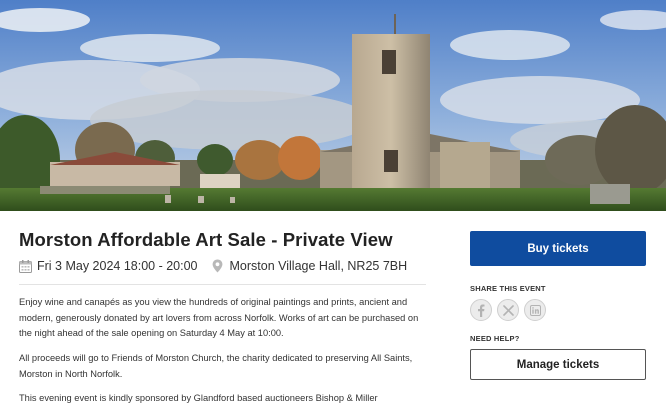 Image resolution: width=666 pixels, height=407 pixels. What do you see at coordinates (217, 266) in the screenshot?
I see `location-pin-icon` at bounding box center [217, 266].